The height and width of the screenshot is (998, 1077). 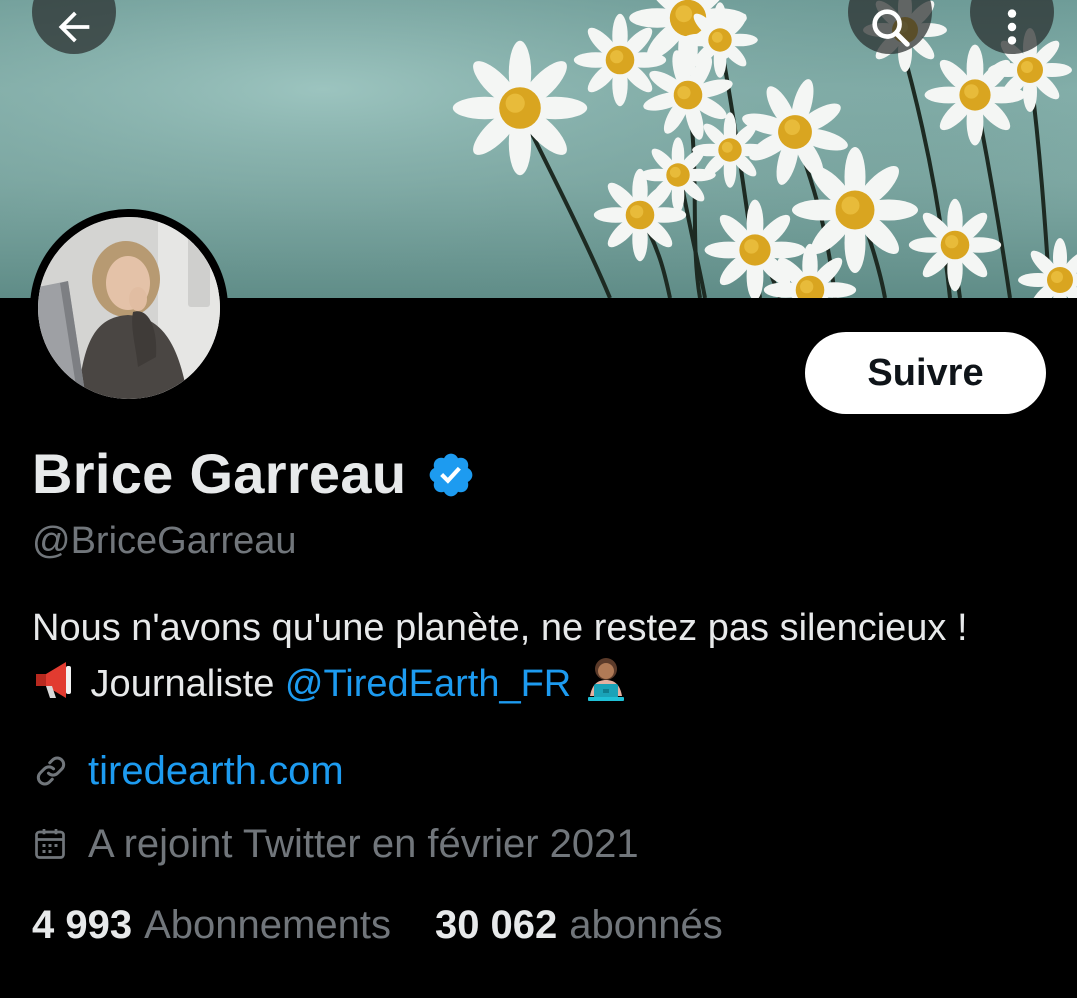 I want to click on arrow-left-icon, so click(x=74, y=27).